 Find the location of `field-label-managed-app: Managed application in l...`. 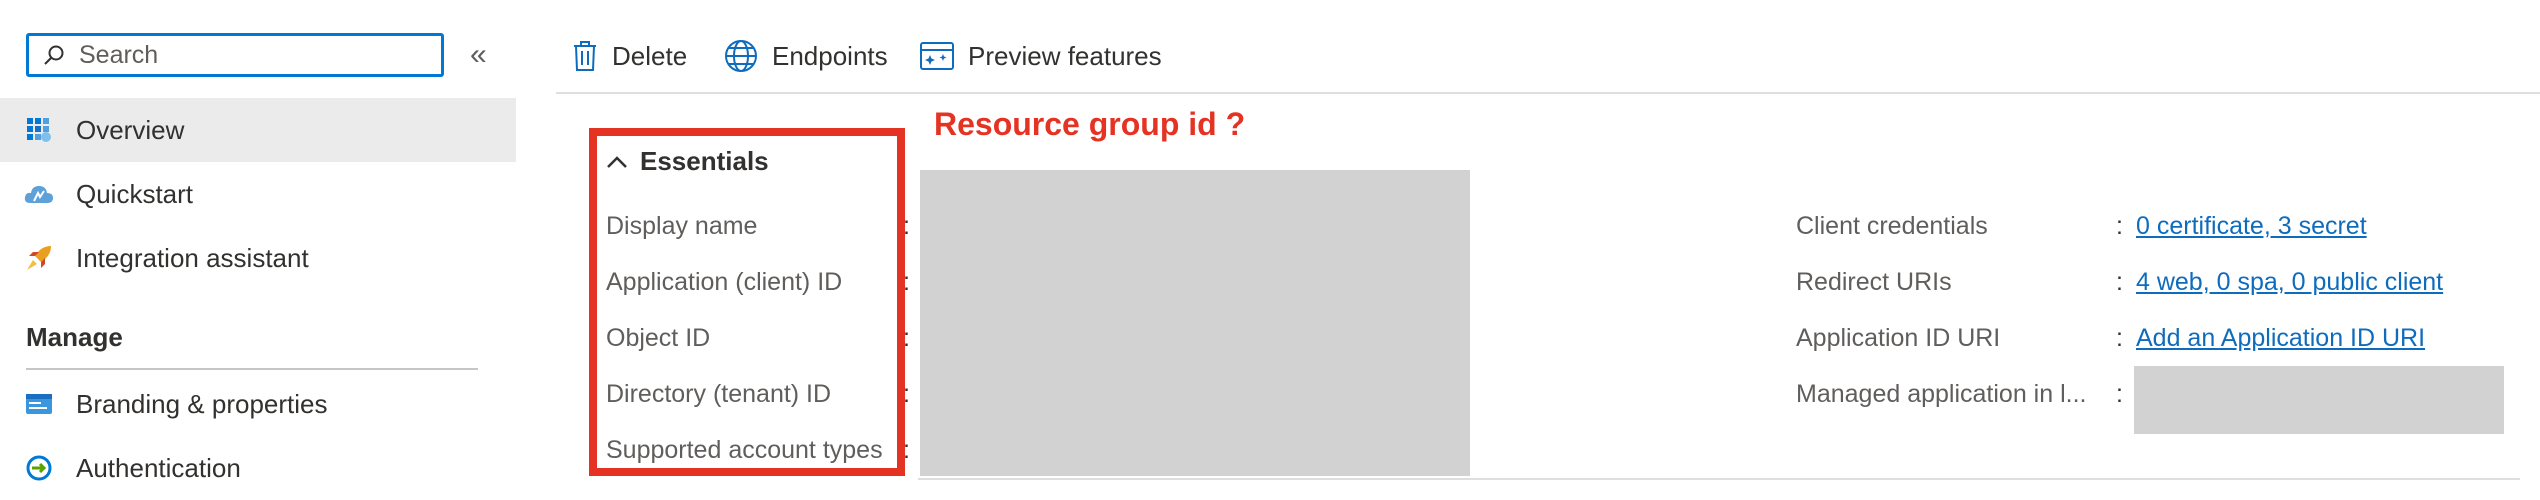

field-label-managed-app: Managed application in l... is located at coordinates (1941, 394).